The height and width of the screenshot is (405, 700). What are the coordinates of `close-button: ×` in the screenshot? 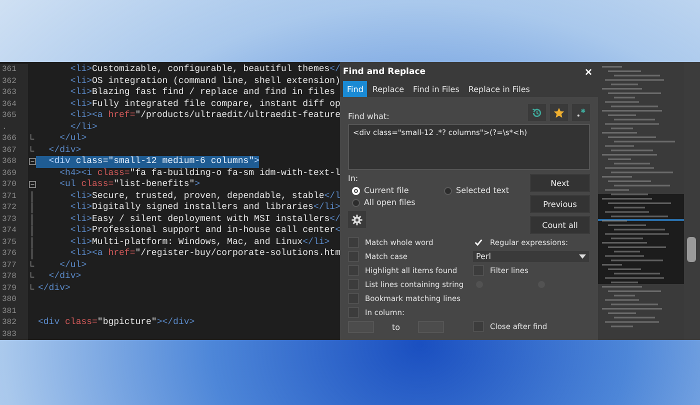 It's located at (588, 72).